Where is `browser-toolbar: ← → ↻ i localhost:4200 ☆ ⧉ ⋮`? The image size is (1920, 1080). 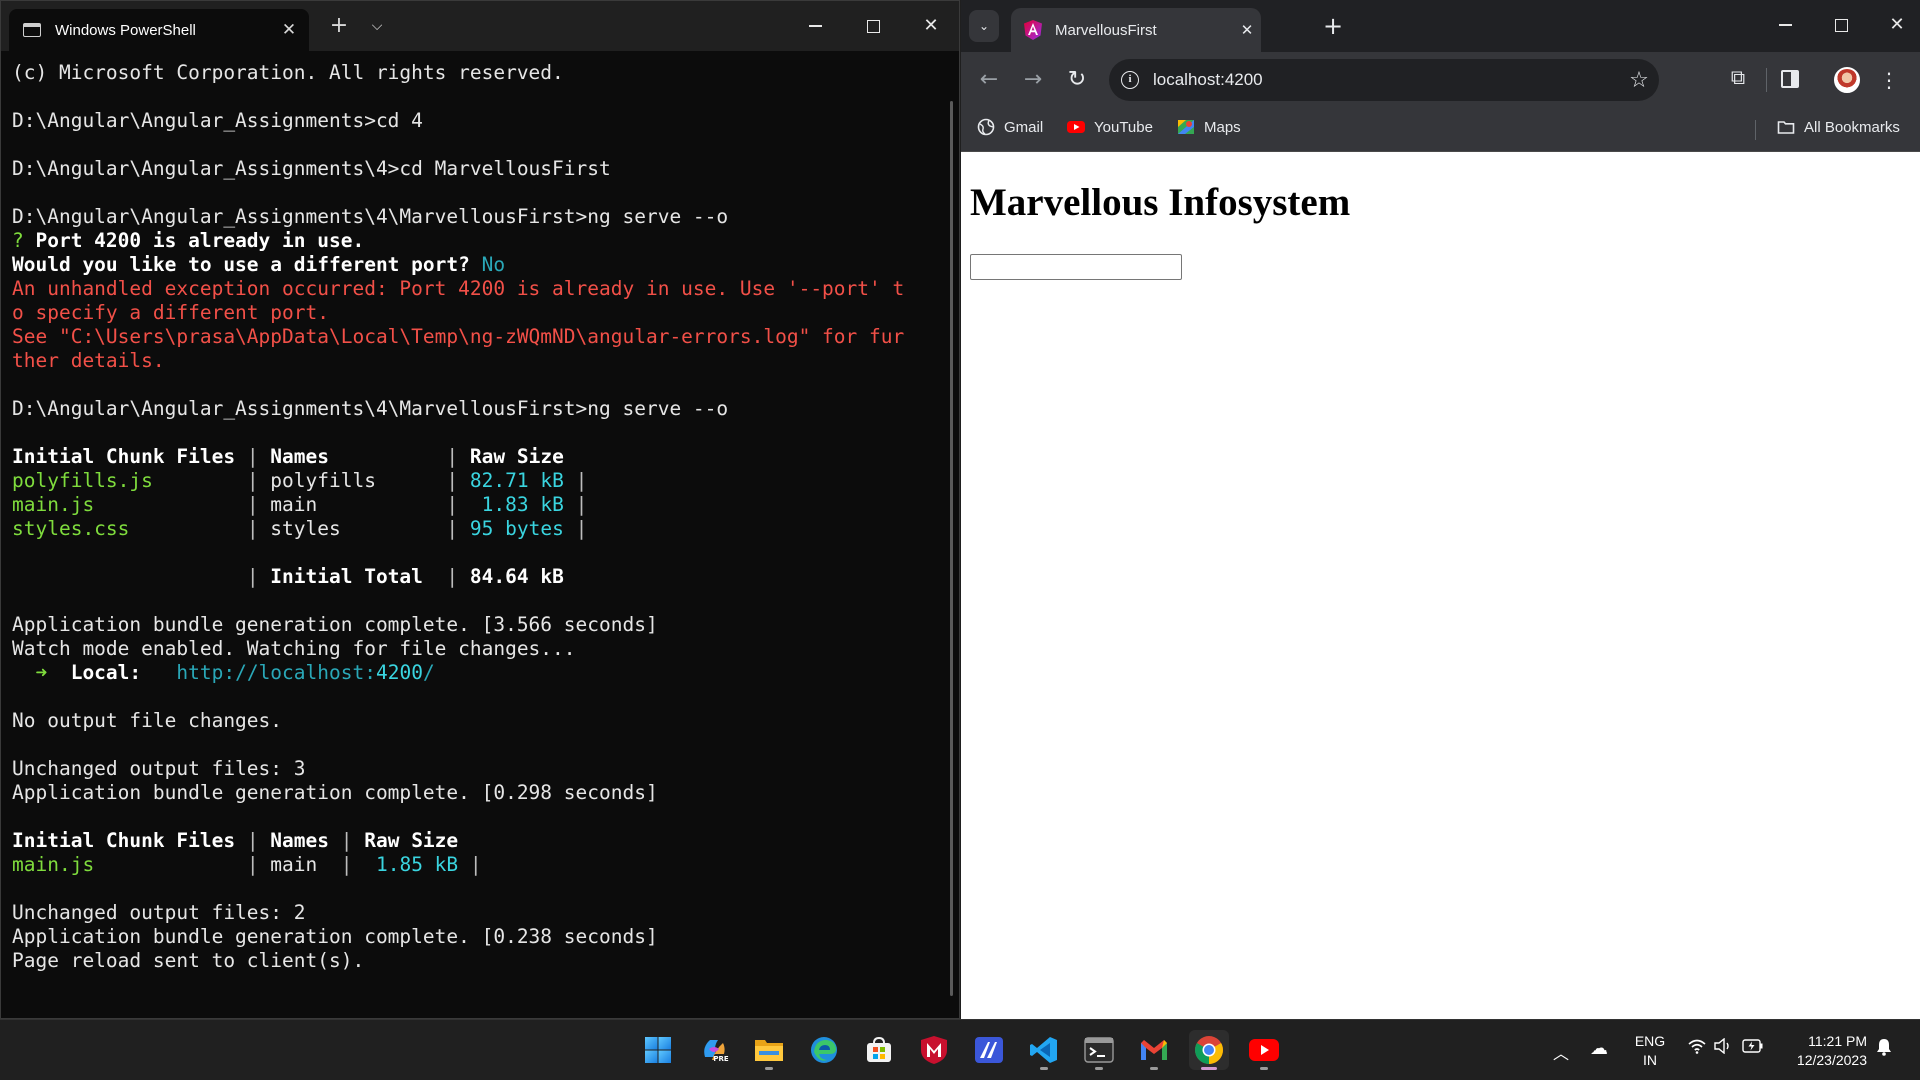 browser-toolbar: ← → ↻ i localhost:4200 ☆ ⧉ ⋮ is located at coordinates (1440, 80).